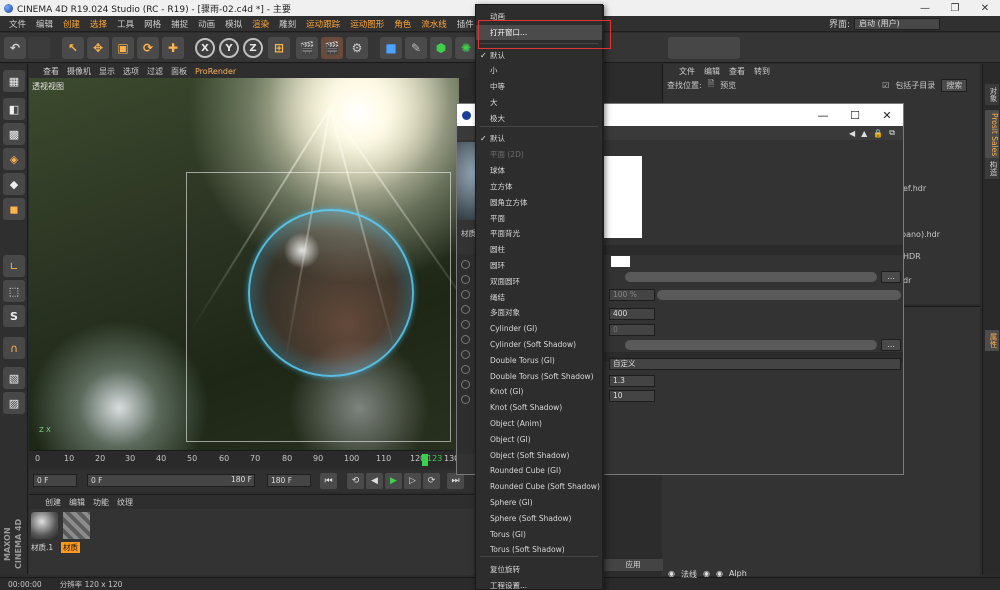  What do you see at coordinates (215, 71) in the screenshot?
I see `viewport-menu-item: ProRender` at bounding box center [215, 71].